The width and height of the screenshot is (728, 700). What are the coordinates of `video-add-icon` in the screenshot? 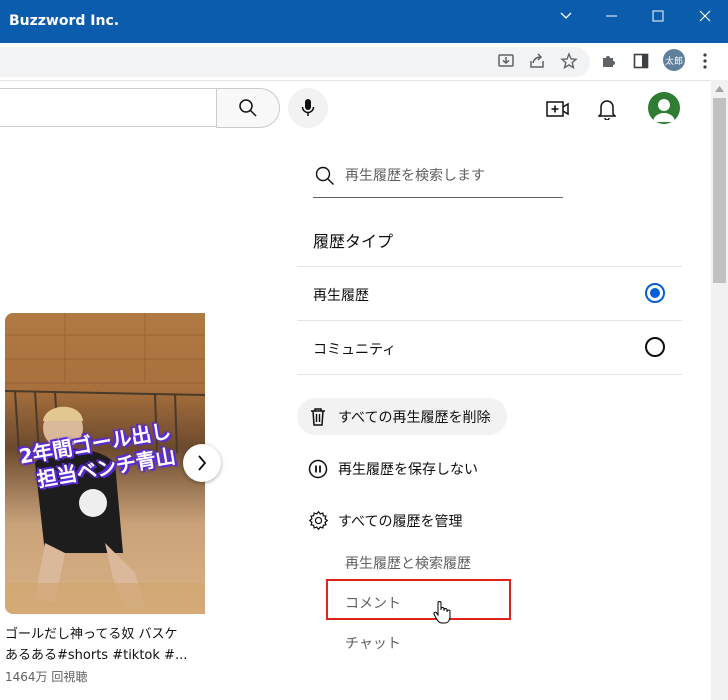 It's located at (557, 109).